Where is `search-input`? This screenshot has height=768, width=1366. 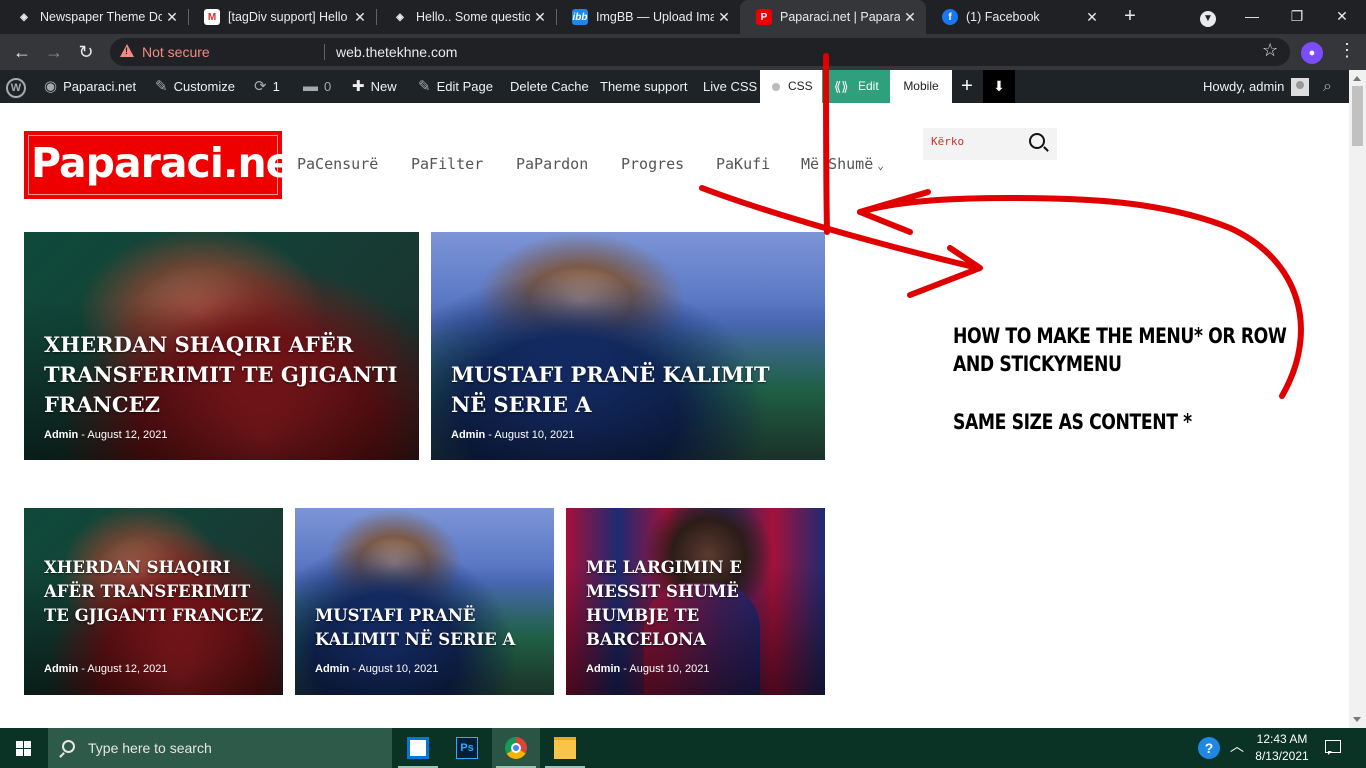 search-input is located at coordinates (976, 141).